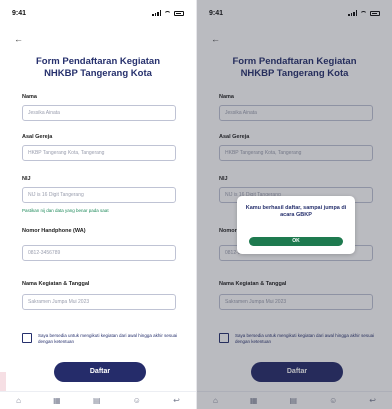 The width and height of the screenshot is (392, 409). Describe the element at coordinates (37, 137) in the screenshot. I see `church-label: Asal Gereja` at that location.